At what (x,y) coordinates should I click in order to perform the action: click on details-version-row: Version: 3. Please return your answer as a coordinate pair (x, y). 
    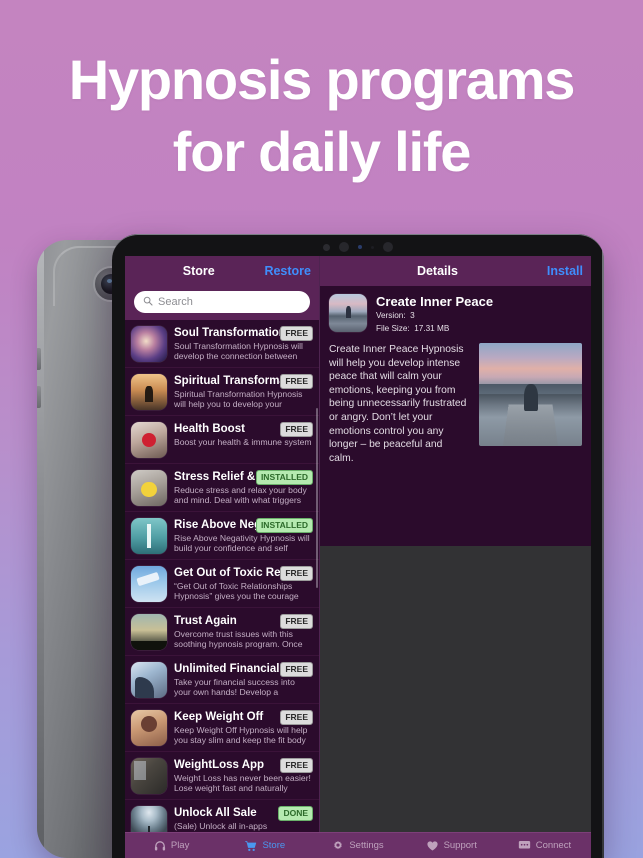
    Looking at the image, I should click on (434, 316).